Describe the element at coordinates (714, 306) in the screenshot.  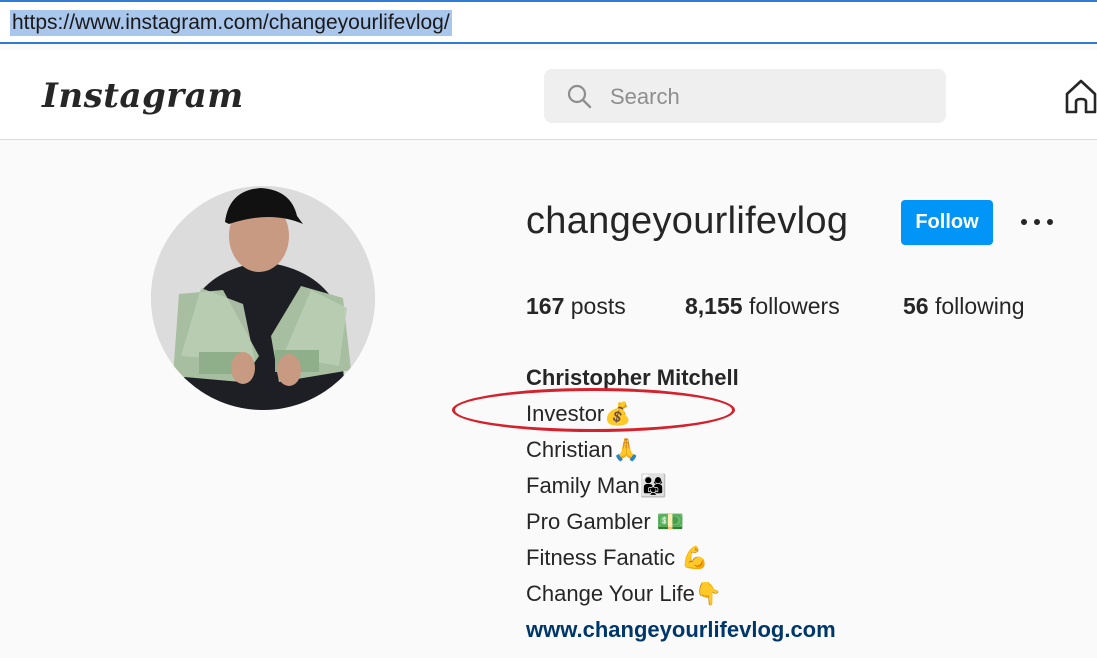
I see `stat-followers-count: 8,155` at that location.